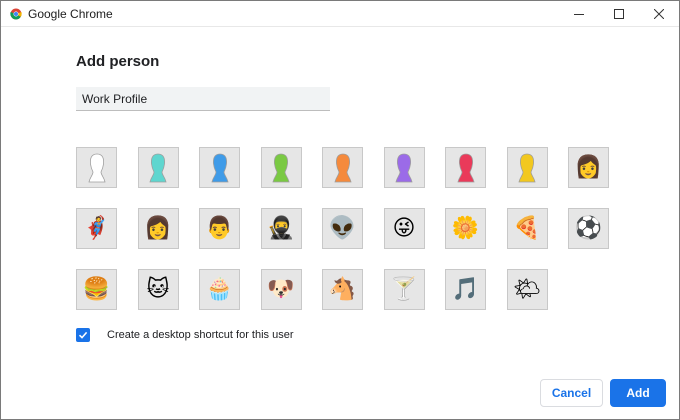 This screenshot has height=420, width=680. What do you see at coordinates (118, 61) in the screenshot?
I see `dialog-heading: Add person` at bounding box center [118, 61].